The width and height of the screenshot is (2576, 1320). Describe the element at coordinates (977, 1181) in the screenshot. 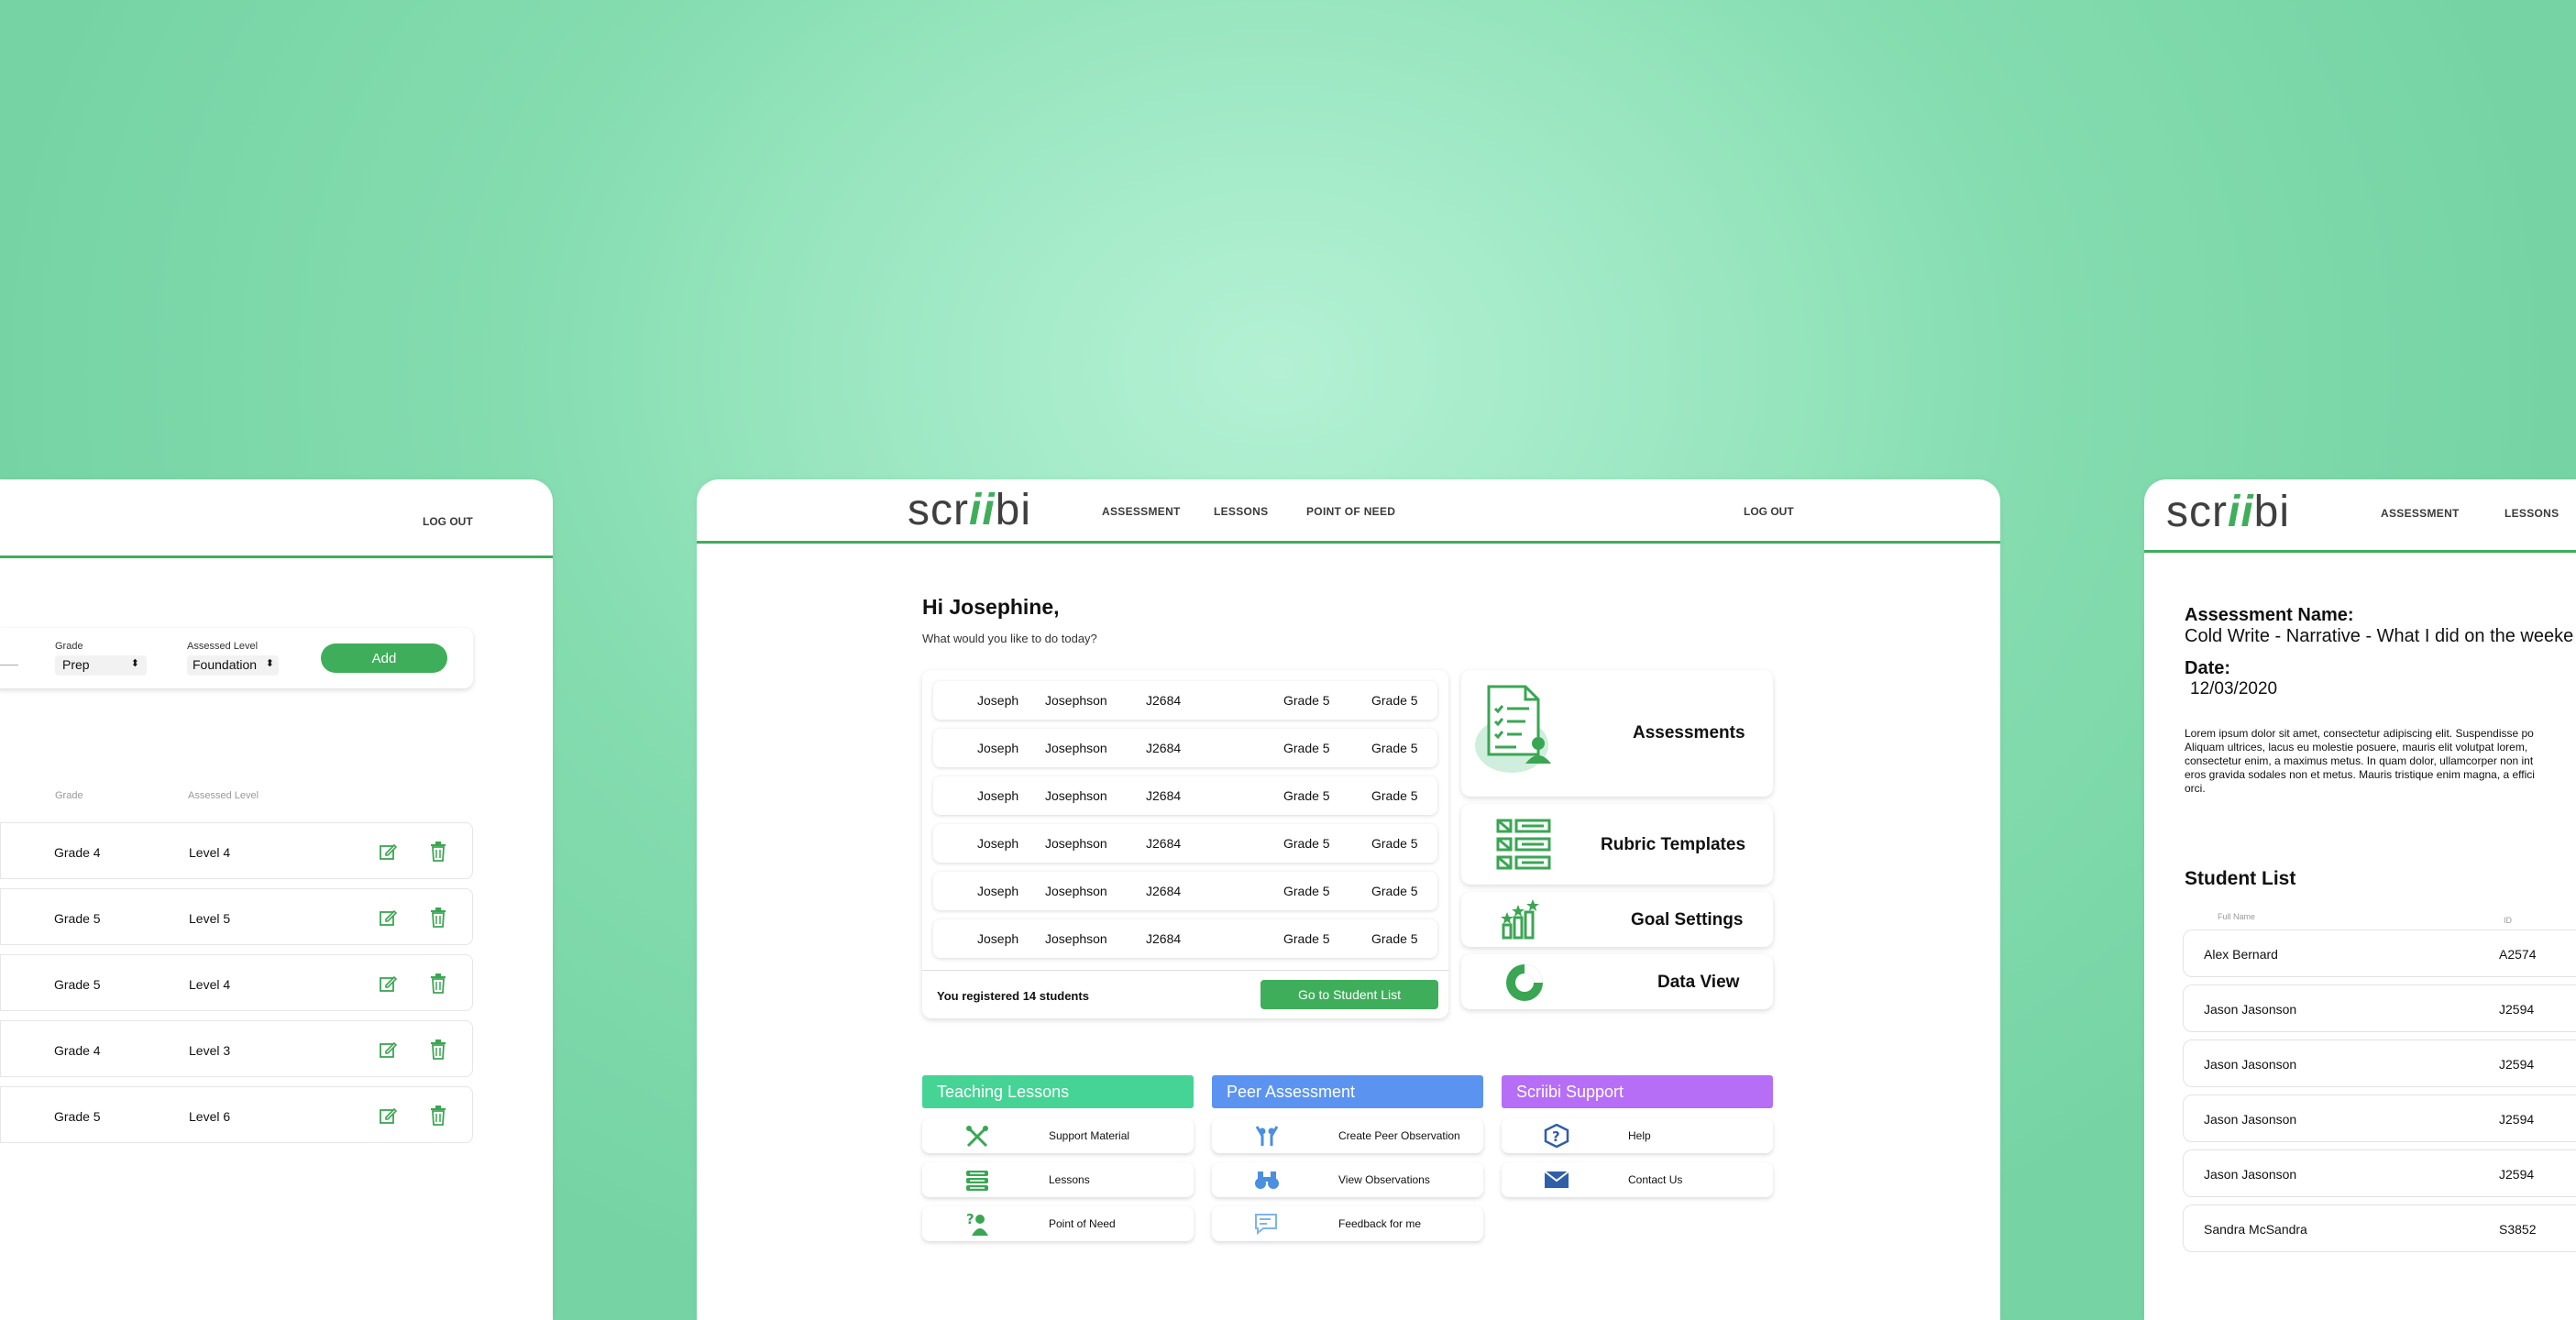

I see `books-icon` at that location.